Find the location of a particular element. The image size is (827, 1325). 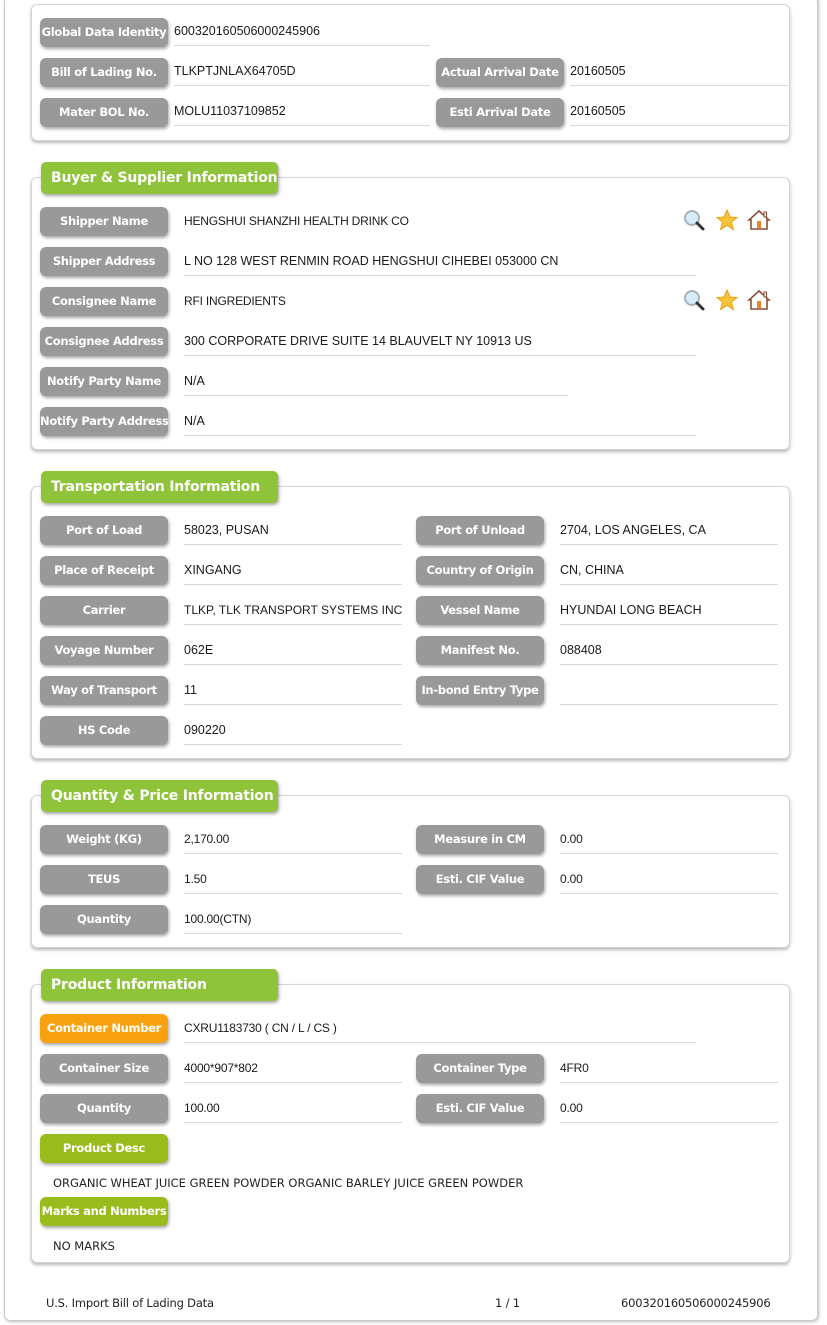

notify-party-name-value: N/A is located at coordinates (376, 384).